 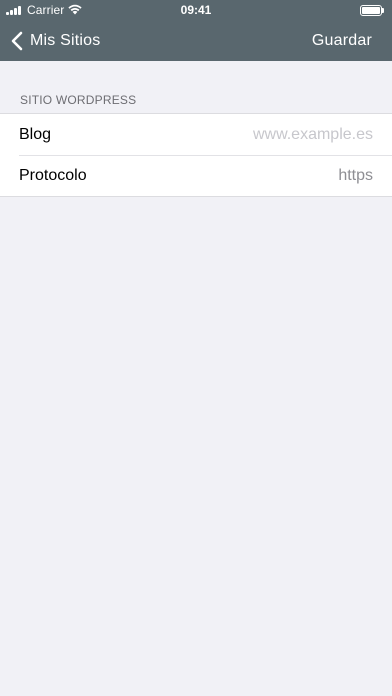 What do you see at coordinates (78, 100) in the screenshot?
I see `section-header: SITIO WORDPRESS` at bounding box center [78, 100].